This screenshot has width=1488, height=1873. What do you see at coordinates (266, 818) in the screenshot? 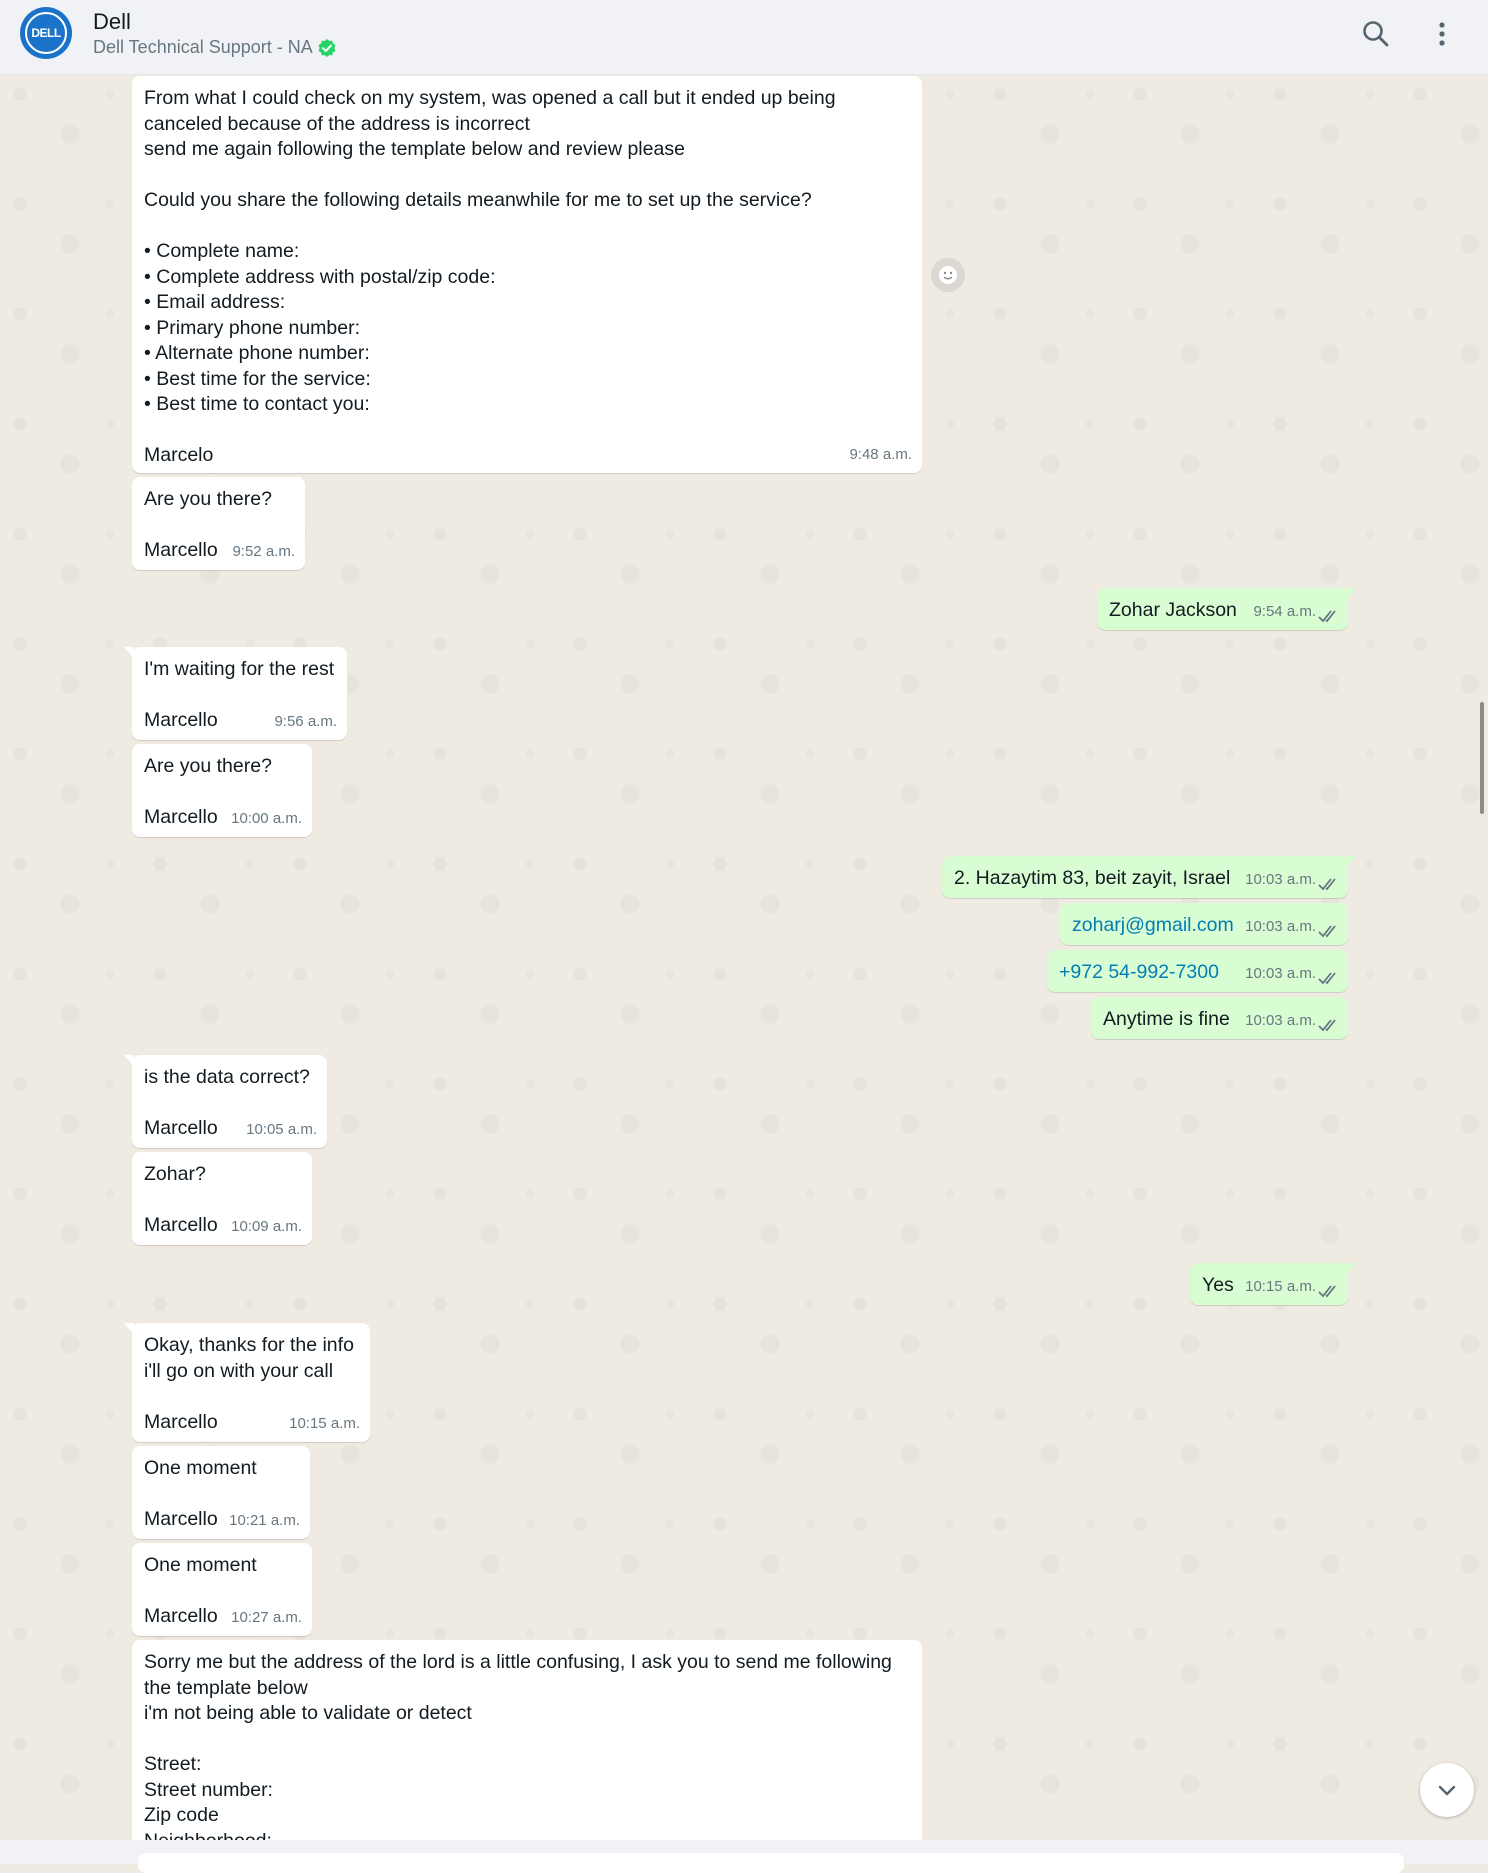
I see `message-time: 10:00 a.m.` at bounding box center [266, 818].